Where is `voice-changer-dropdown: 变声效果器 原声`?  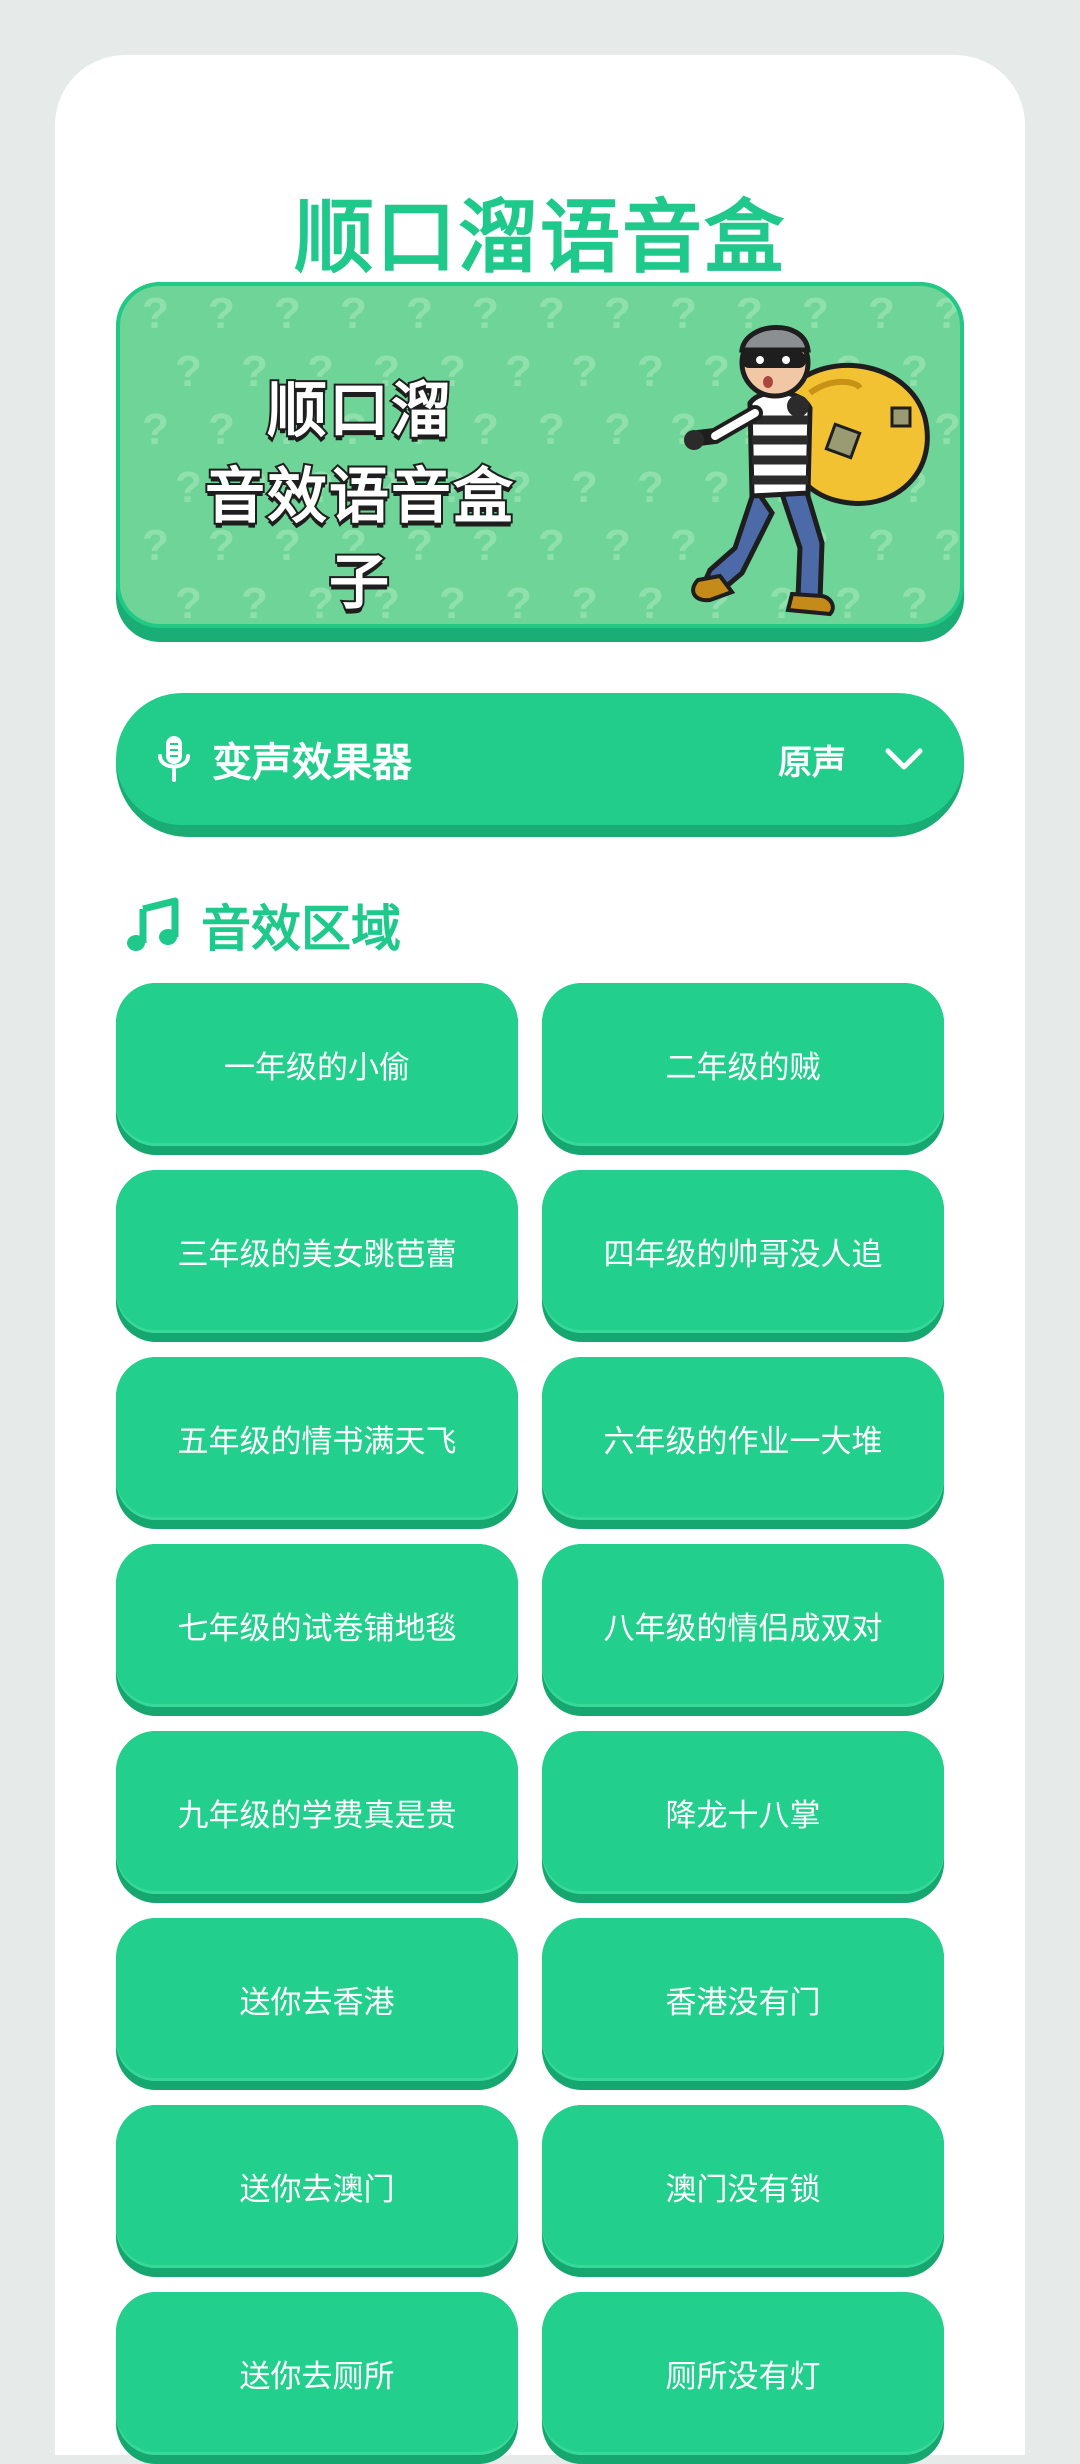 voice-changer-dropdown: 变声效果器 原声 is located at coordinates (540, 765).